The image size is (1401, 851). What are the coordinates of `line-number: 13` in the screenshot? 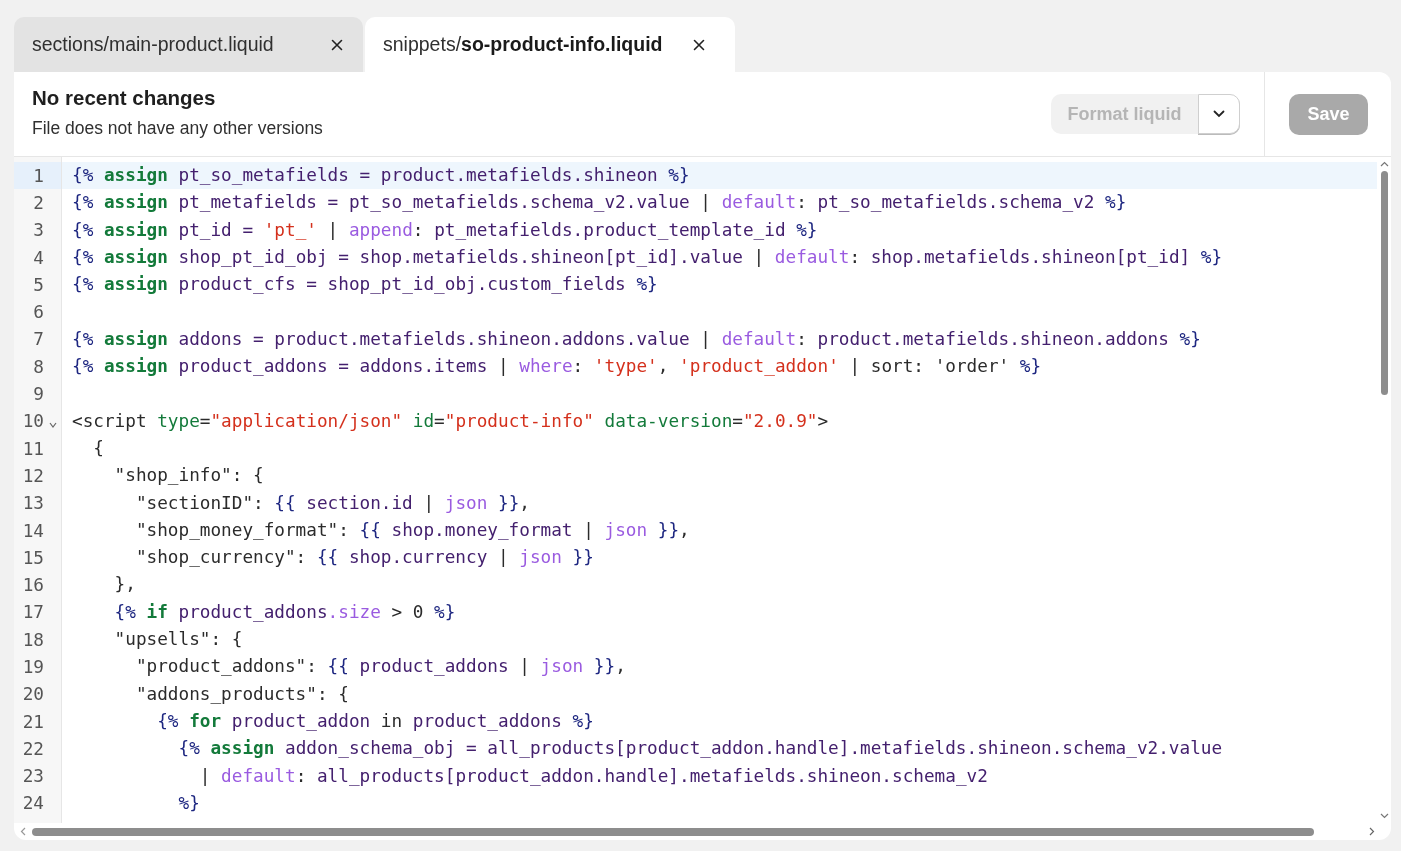 It's located at (32, 503).